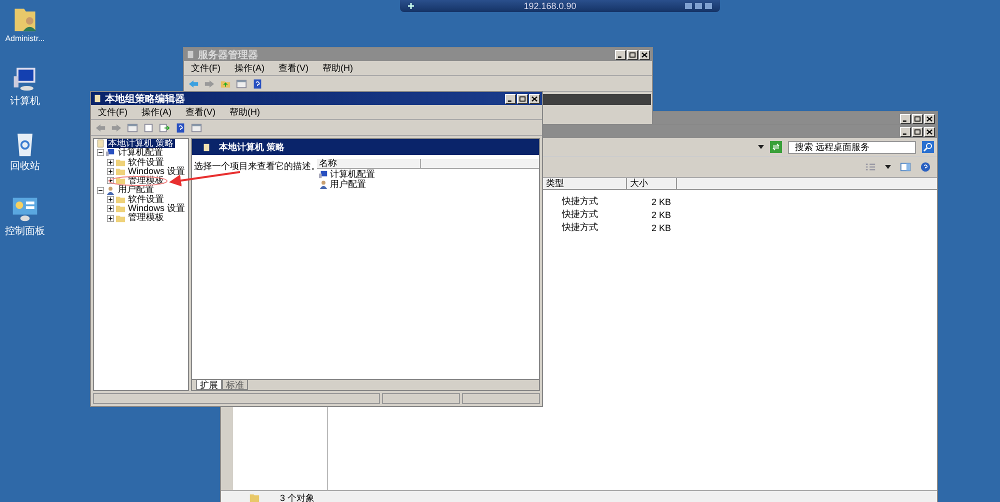 This screenshot has height=502, width=1000. What do you see at coordinates (25, 231) in the screenshot?
I see `desktop-icon-label: 控制面板` at bounding box center [25, 231].